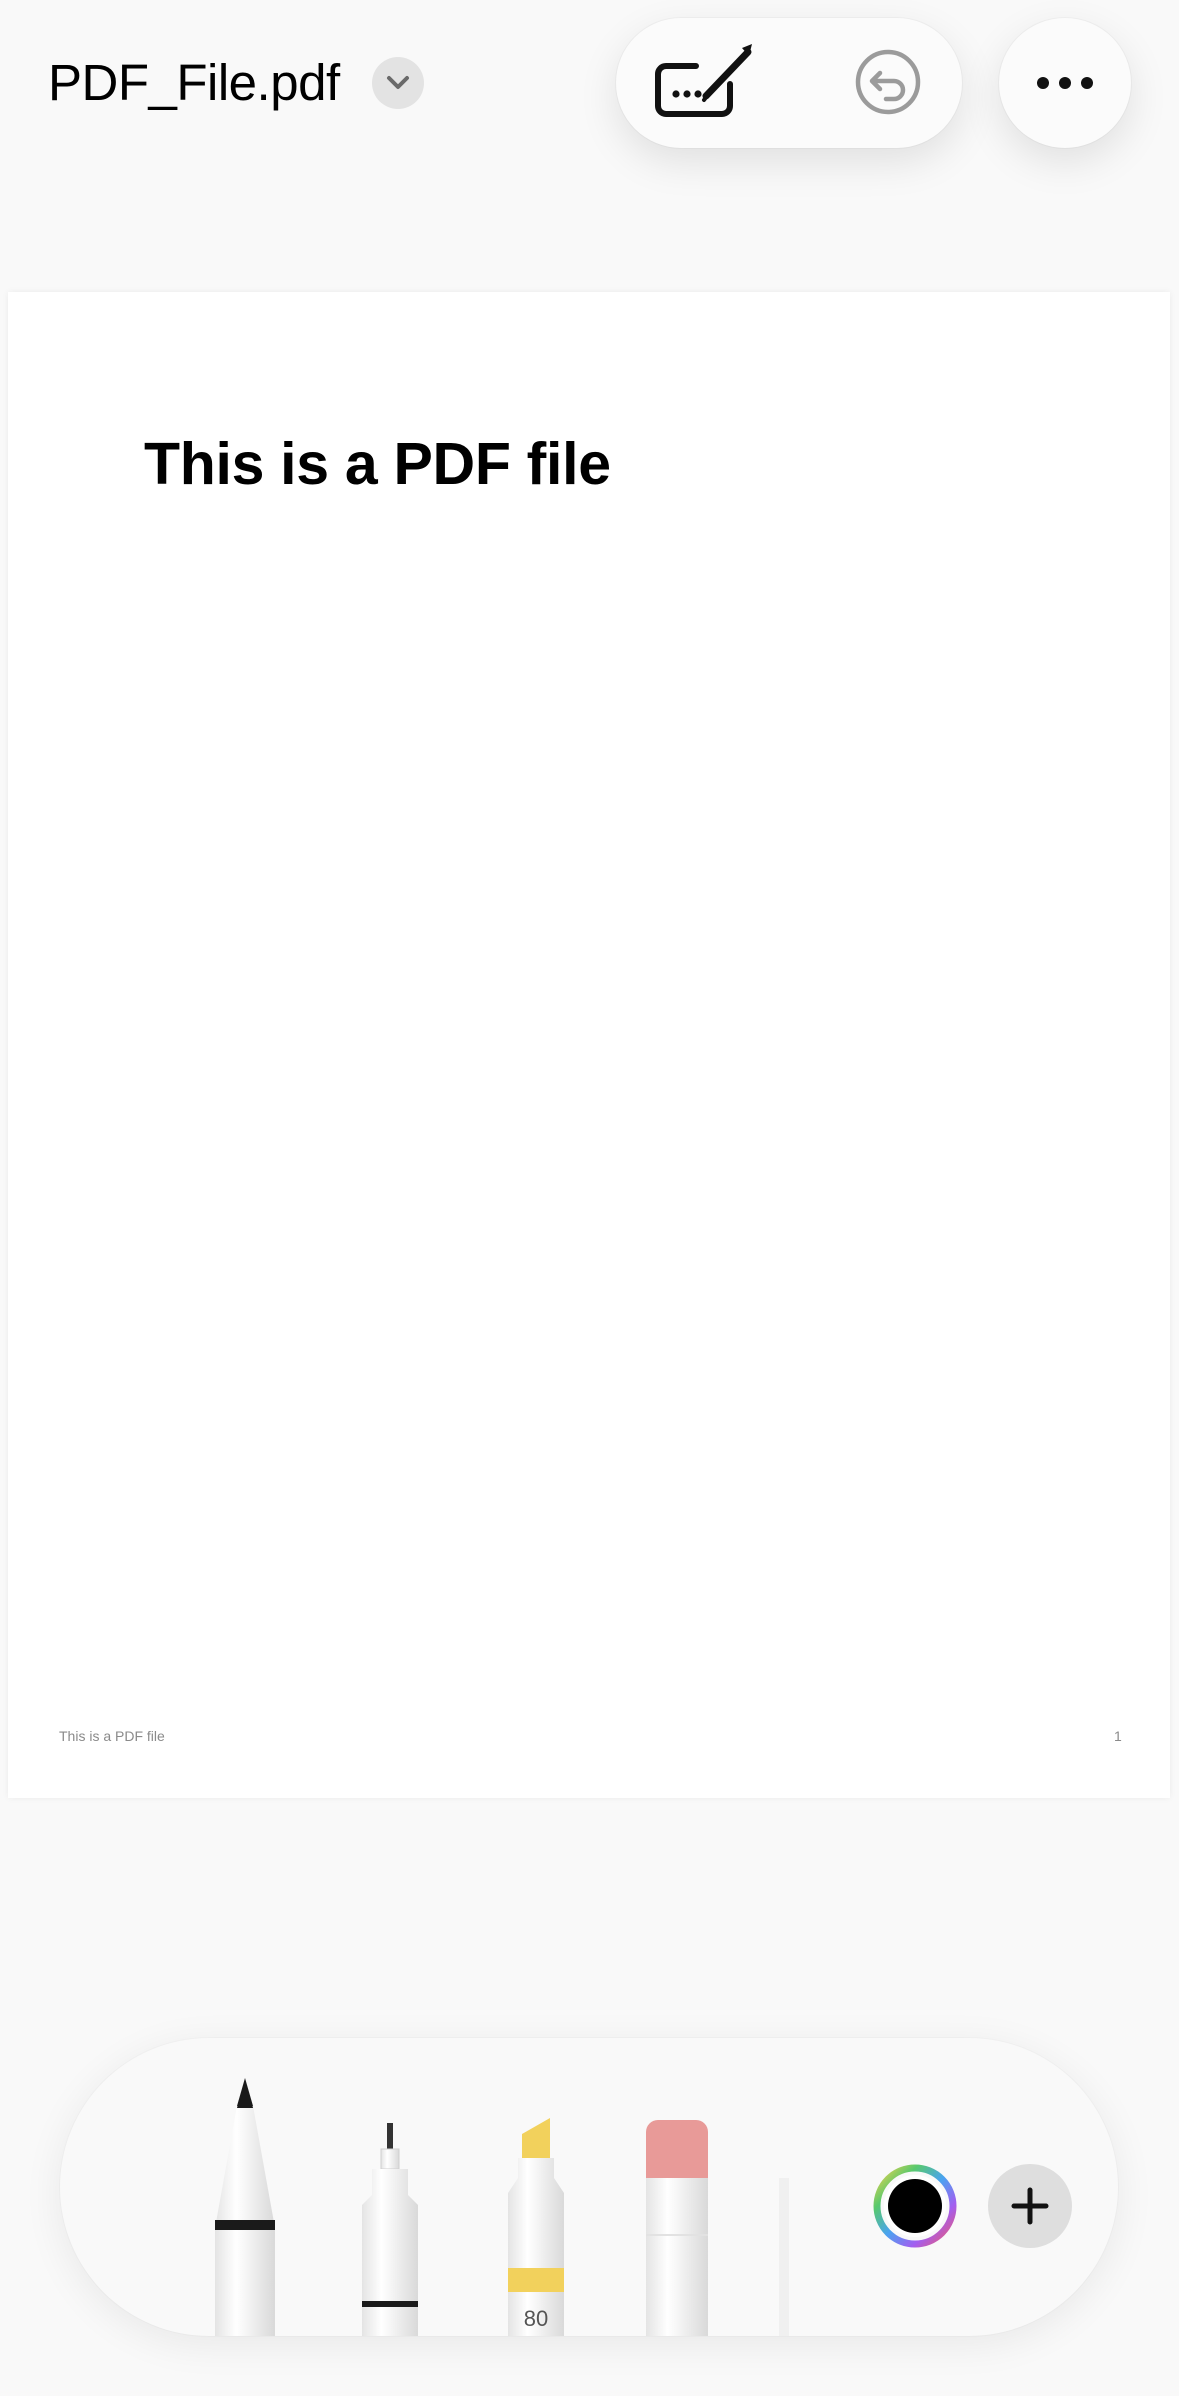 The image size is (1179, 2396). Describe the element at coordinates (1118, 1736) in the screenshot. I see `page-number: 1` at that location.